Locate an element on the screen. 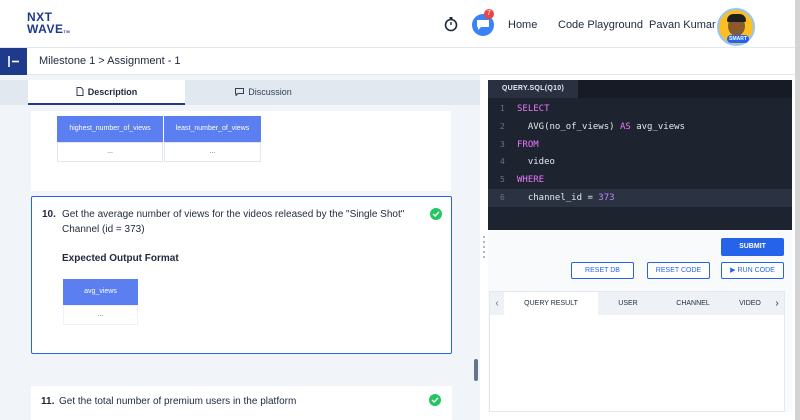  result-tabs: ‹ QUERY RESULT USER CHANNEL VIDEO › is located at coordinates (637, 303).